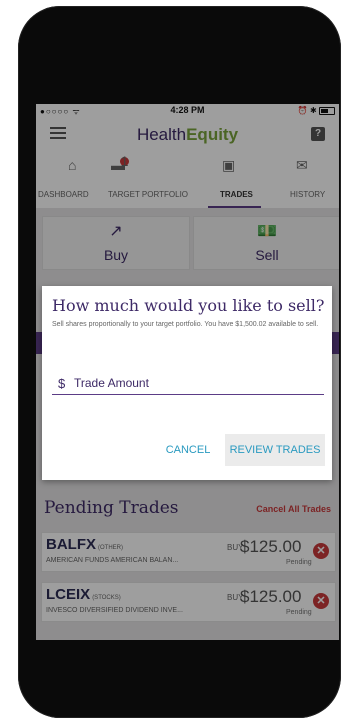 The width and height of the screenshot is (353, 723). What do you see at coordinates (194, 383) in the screenshot?
I see `trade-amount-input` at bounding box center [194, 383].